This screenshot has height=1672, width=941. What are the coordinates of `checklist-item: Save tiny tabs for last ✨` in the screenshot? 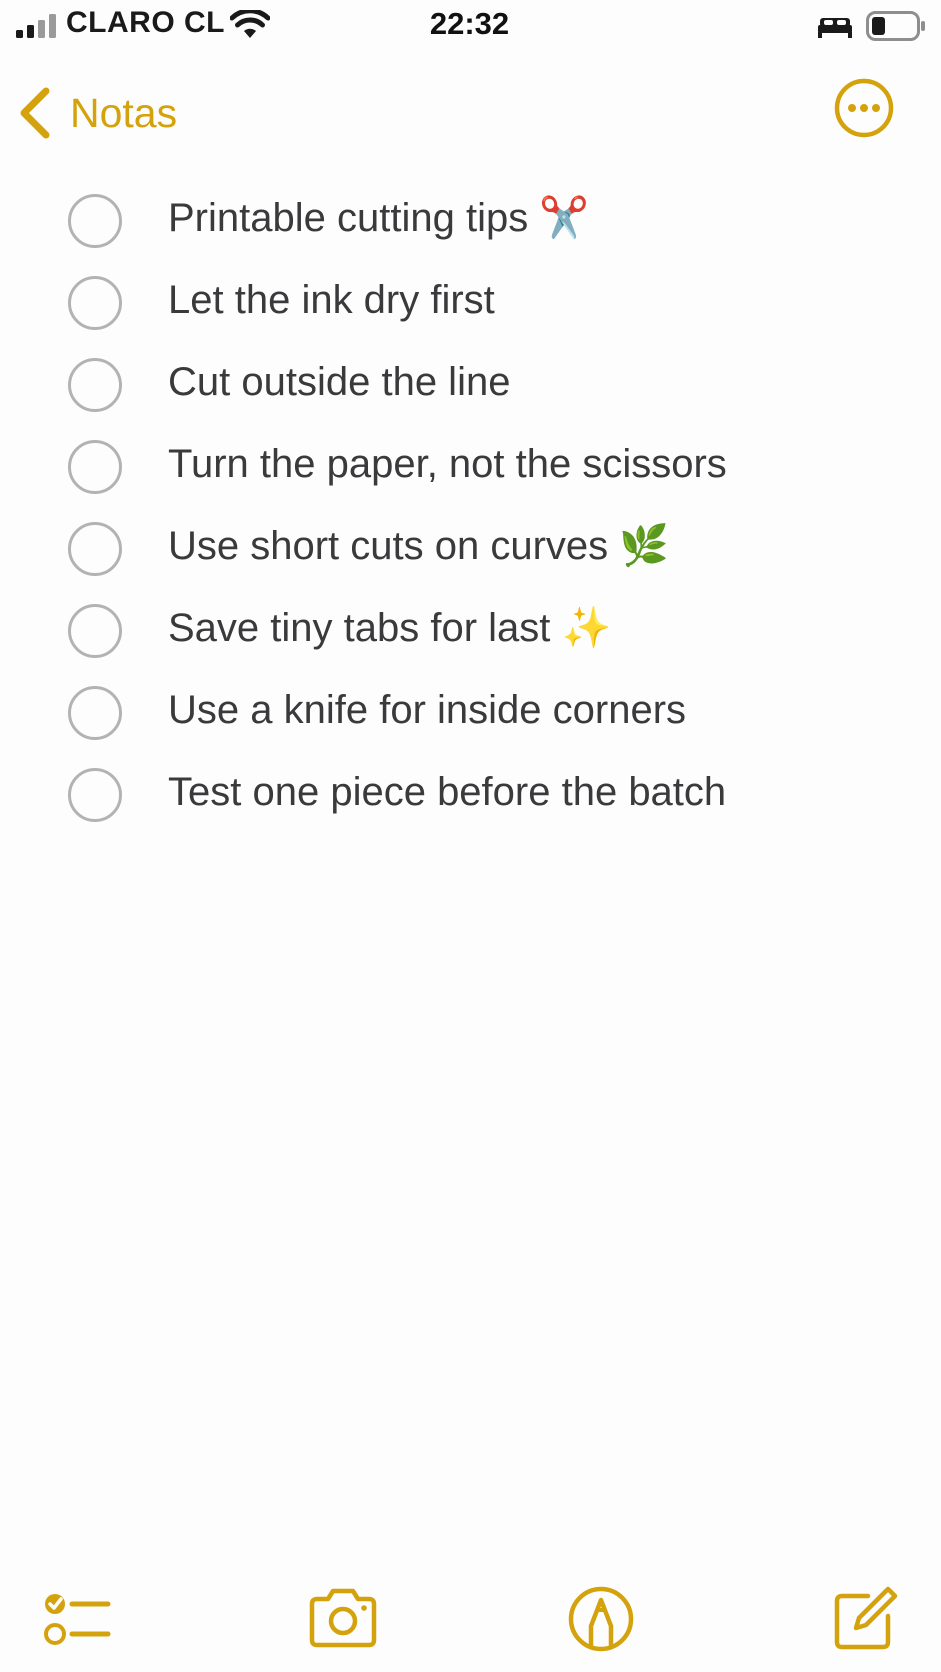 It's located at (470, 634).